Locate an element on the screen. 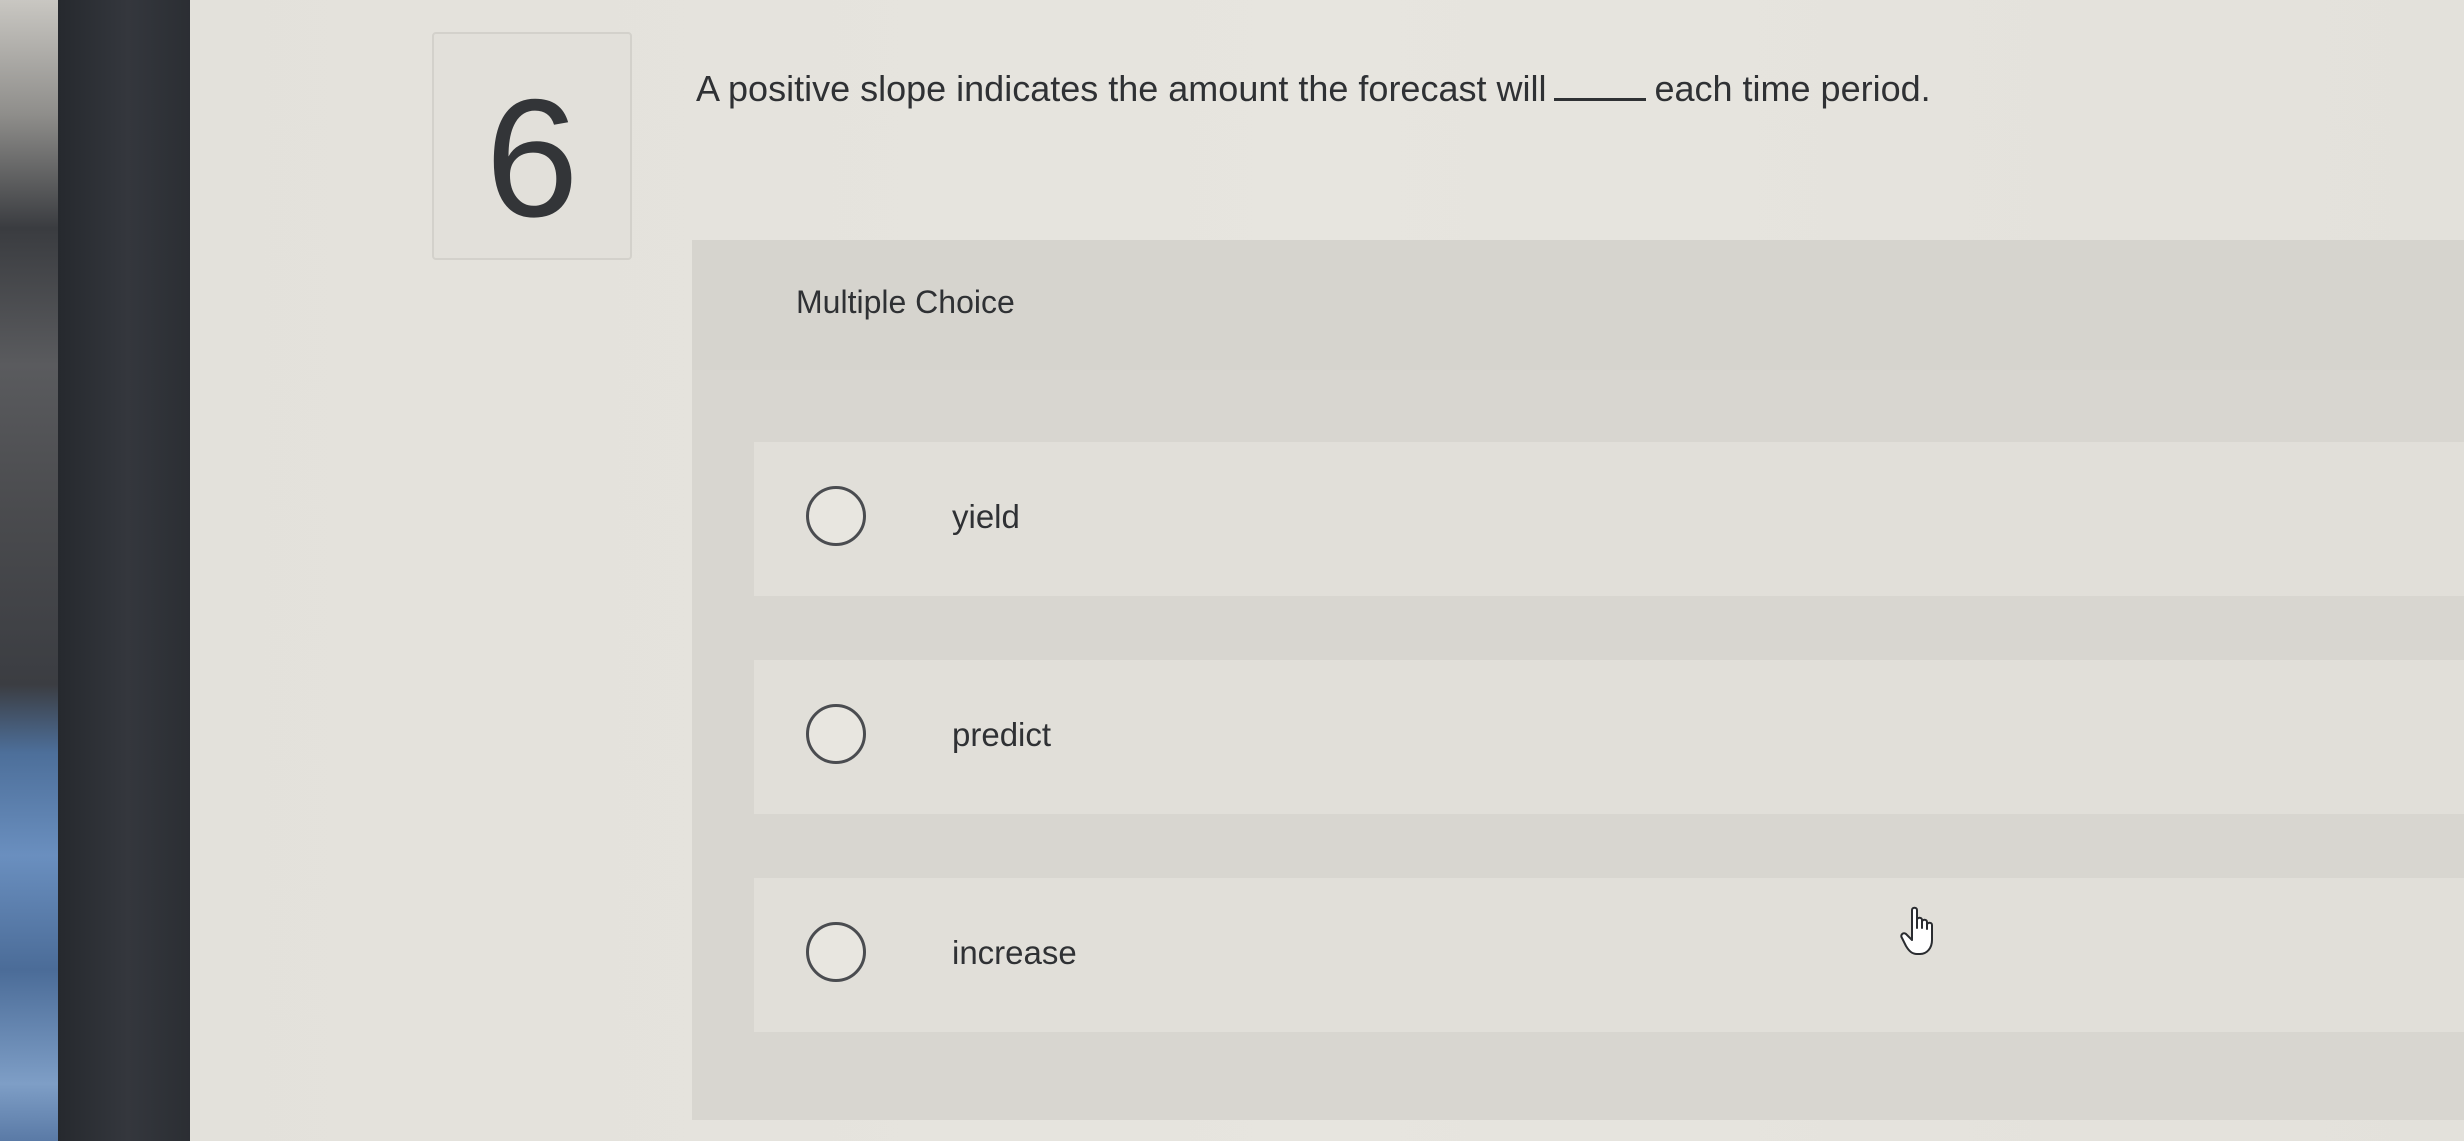  multiple-choice-header: Multiple Choice is located at coordinates (1578, 305).